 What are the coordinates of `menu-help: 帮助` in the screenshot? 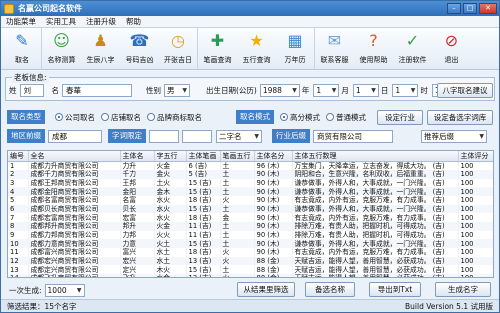 It's located at (133, 21).